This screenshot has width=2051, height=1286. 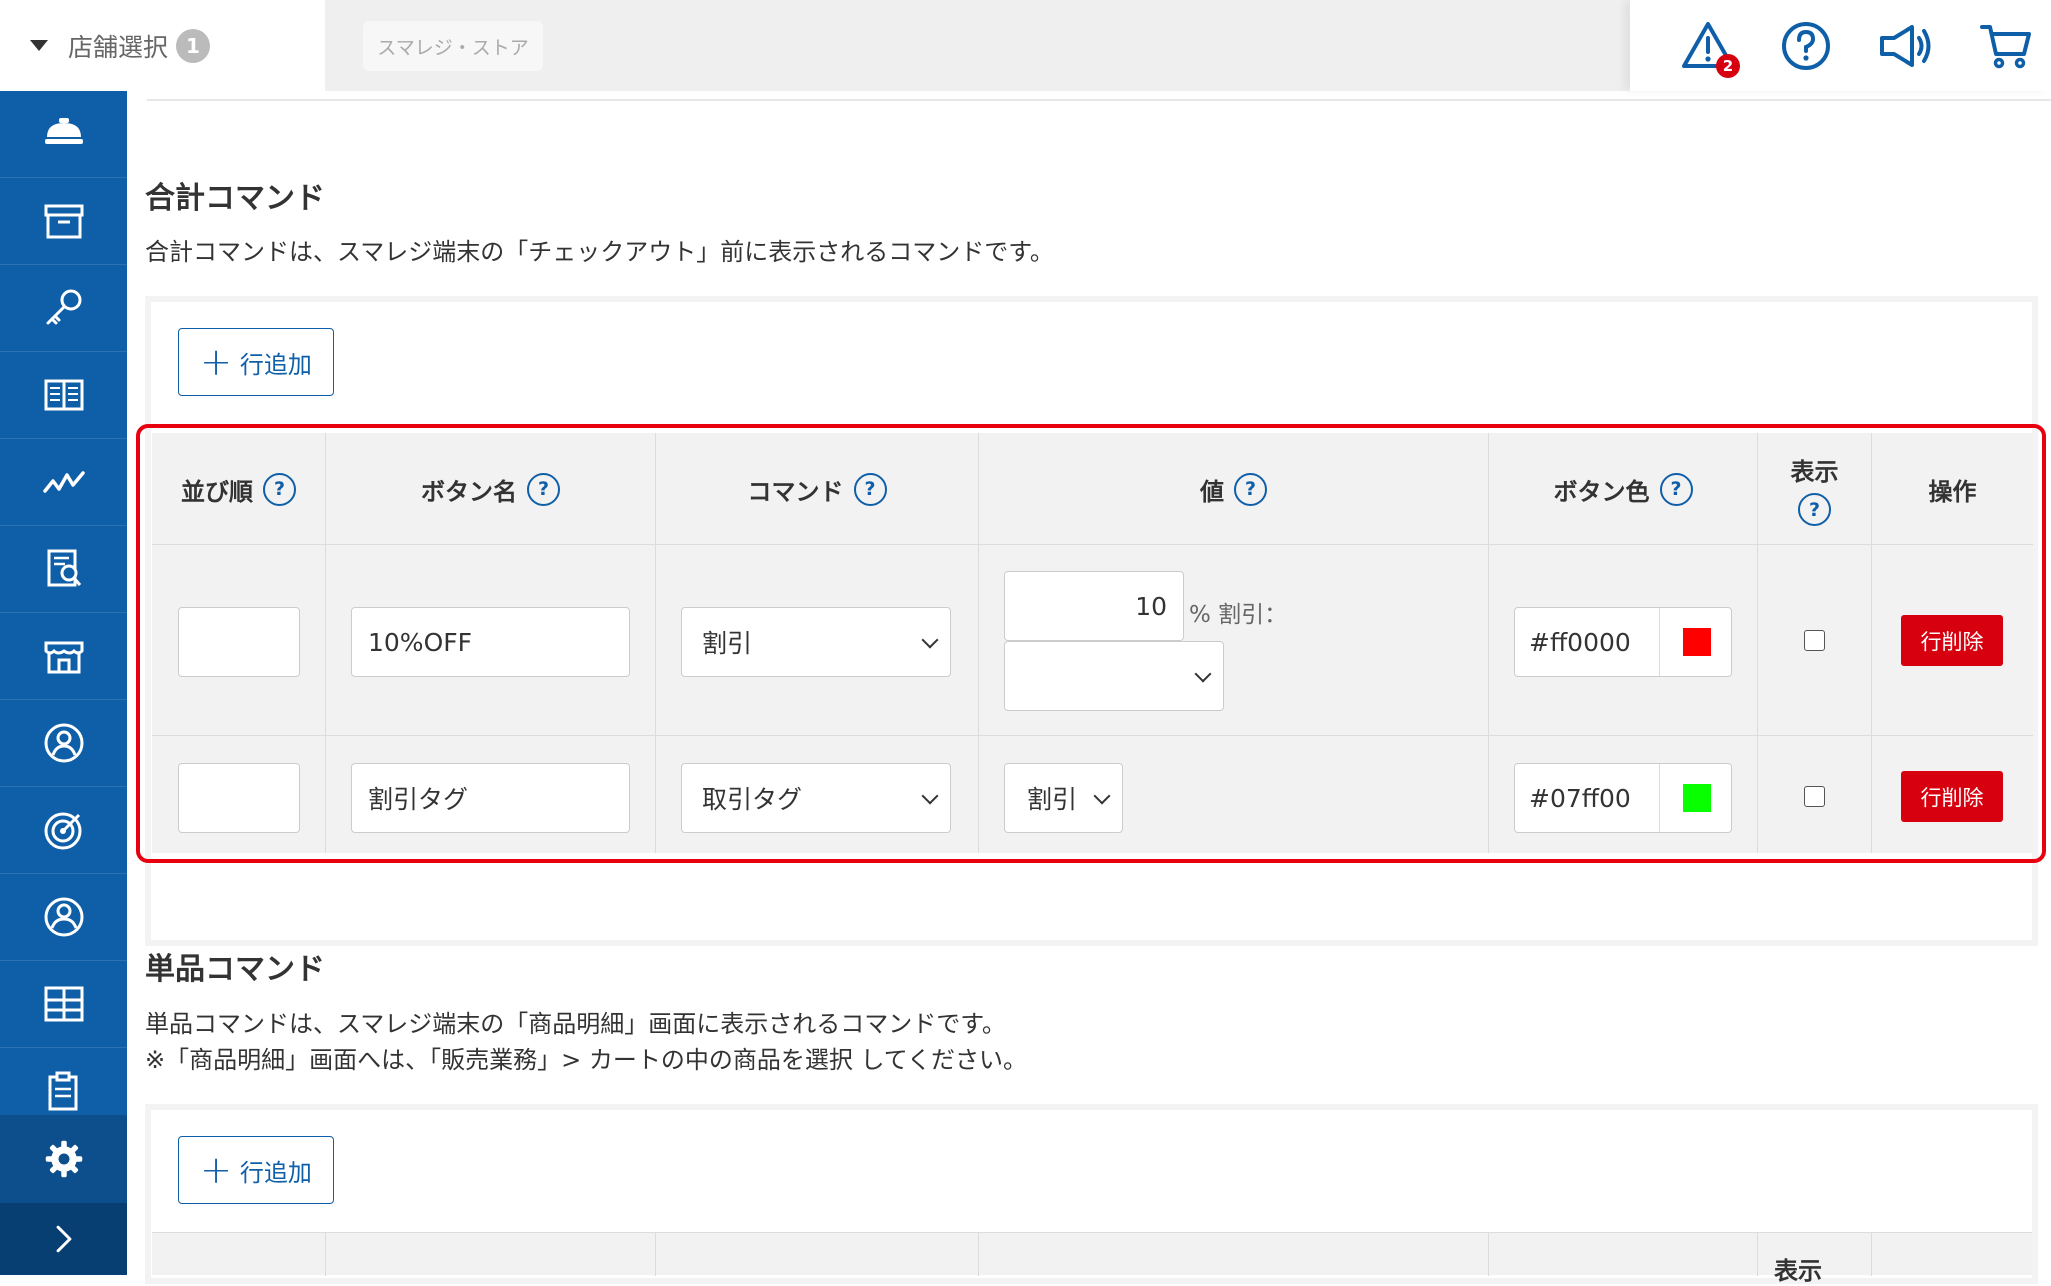 I want to click on sidebar-item-user, so click(x=63, y=917).